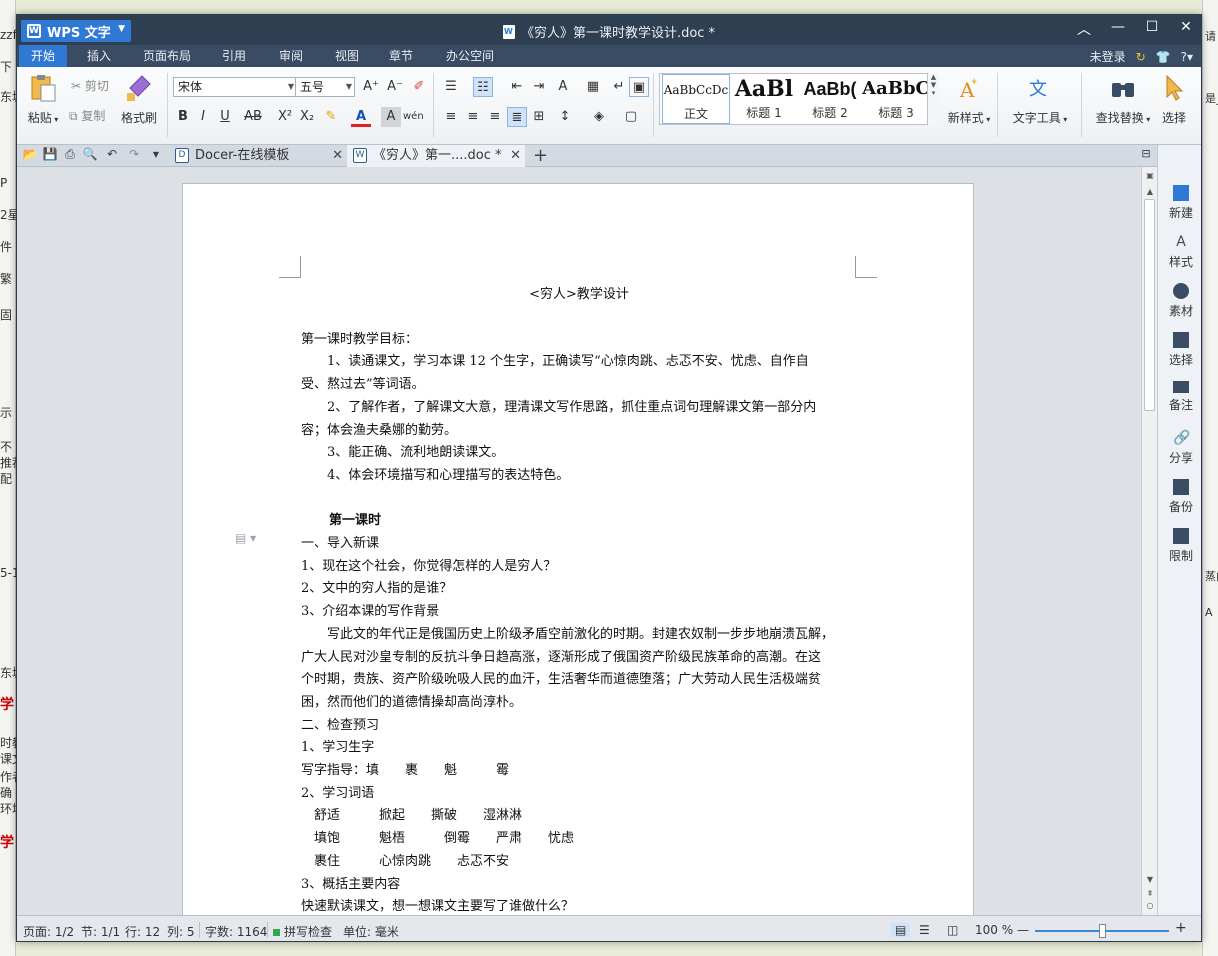  Describe the element at coordinates (994, 930) in the screenshot. I see `zoom-level: 100 %` at that location.